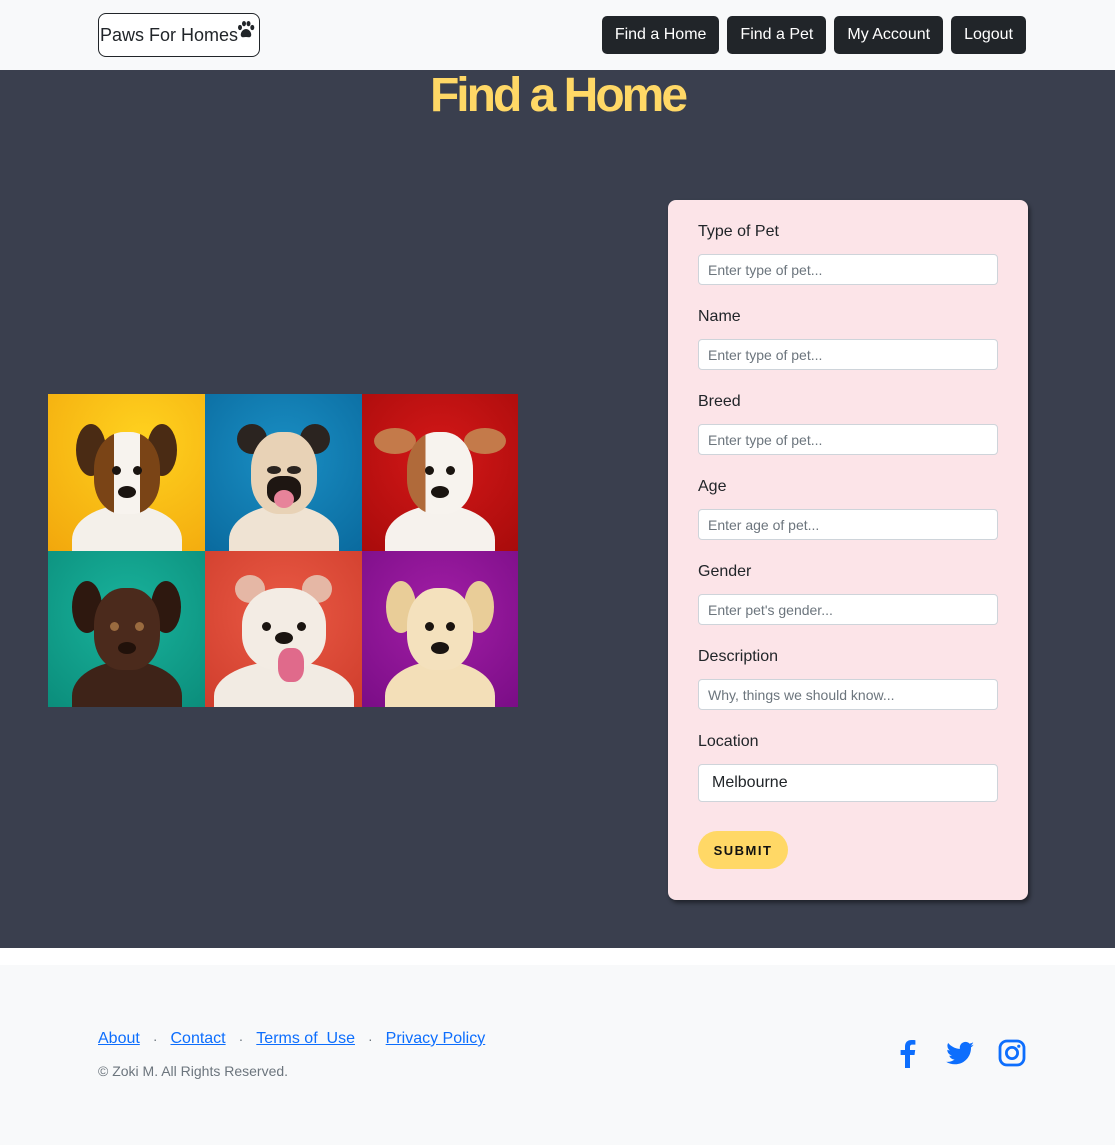 The height and width of the screenshot is (1145, 1115). What do you see at coordinates (197, 1039) in the screenshot?
I see `contact-link: Contact` at bounding box center [197, 1039].